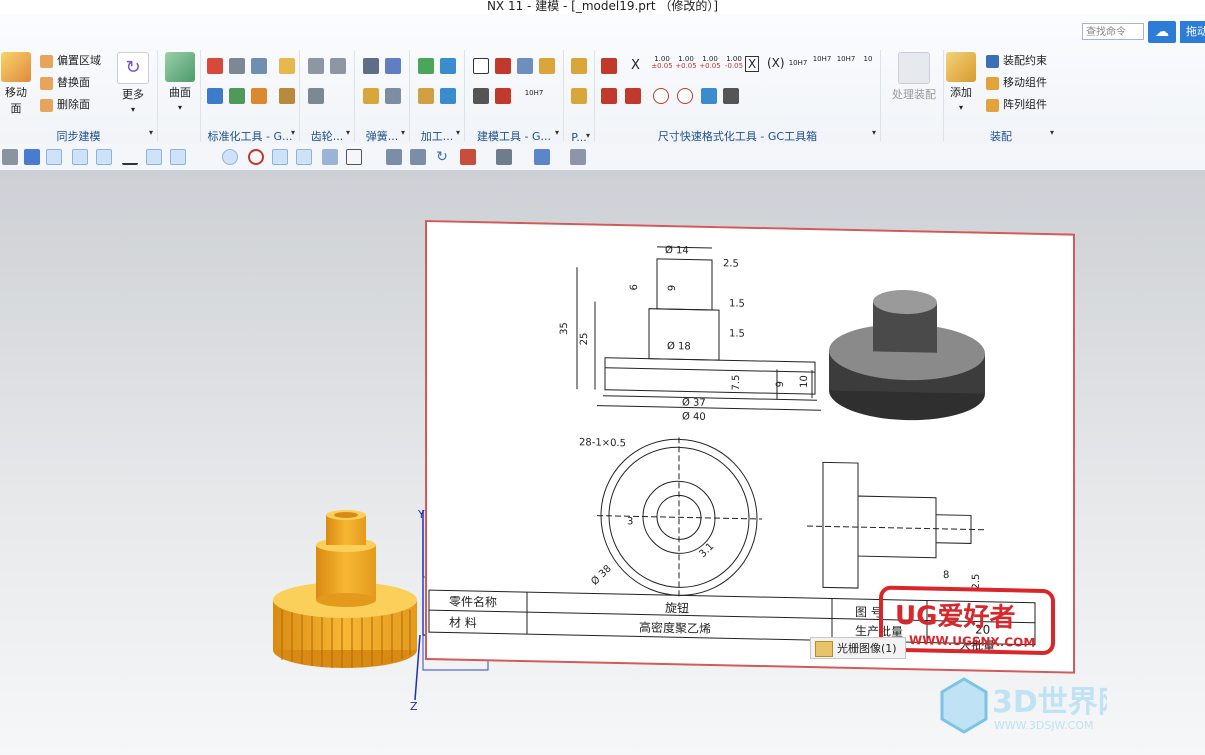 This screenshot has width=1205, height=755. What do you see at coordinates (961, 82) in the screenshot?
I see `add-button: 添加 ▾` at bounding box center [961, 82].